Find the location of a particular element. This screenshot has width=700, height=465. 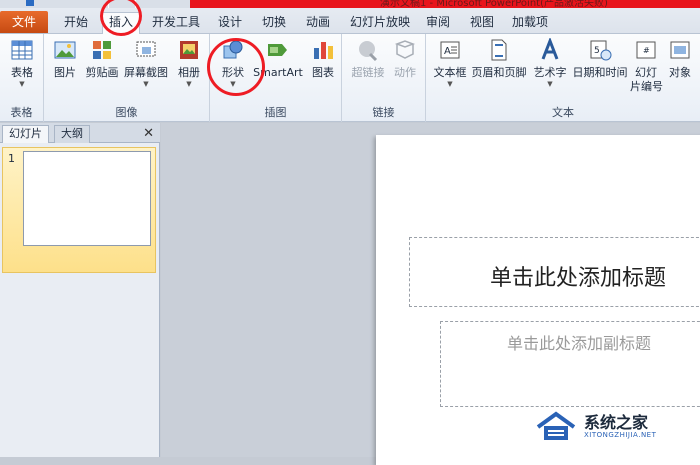

header-footer-icon is located at coordinates (499, 50).